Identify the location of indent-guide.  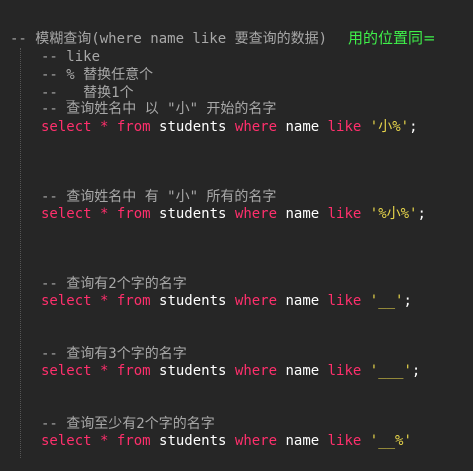
(20, 253).